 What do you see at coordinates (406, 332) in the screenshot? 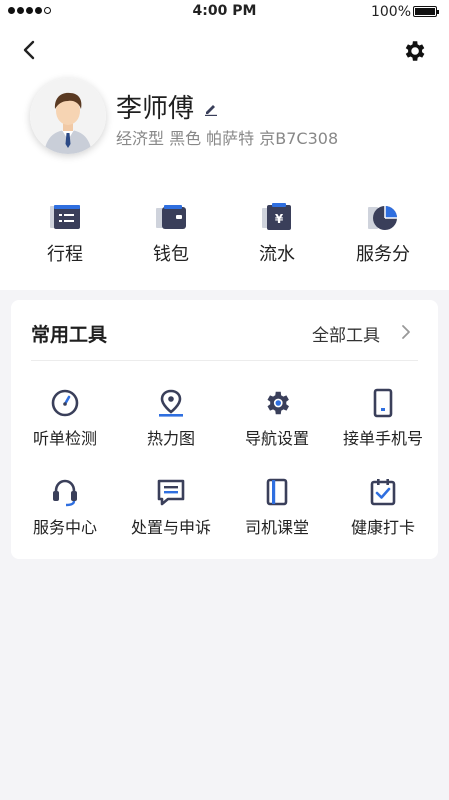
I see `chevron-right-icon` at bounding box center [406, 332].